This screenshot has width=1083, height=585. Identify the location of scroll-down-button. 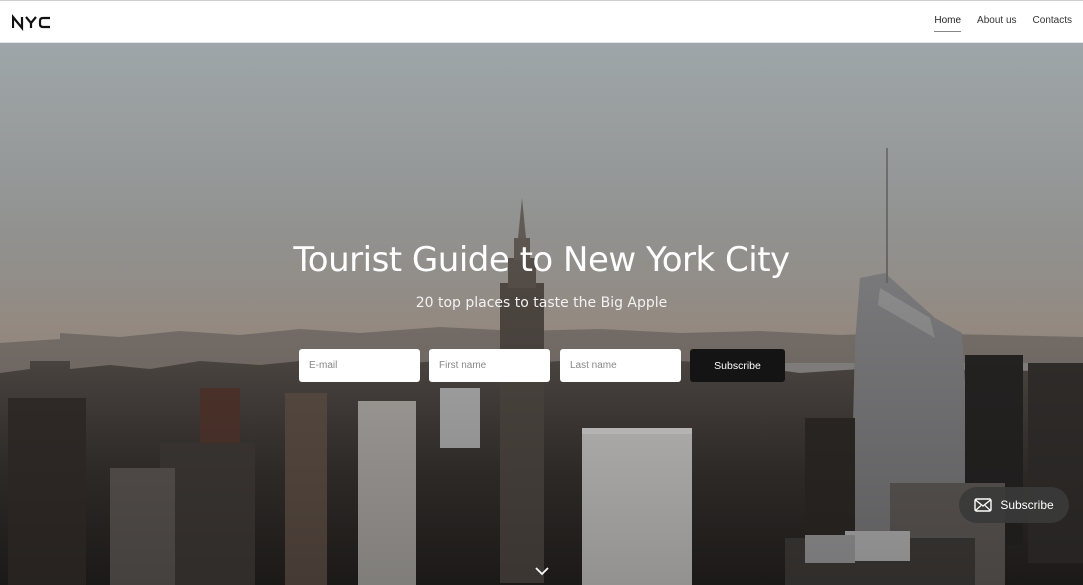
(542, 570).